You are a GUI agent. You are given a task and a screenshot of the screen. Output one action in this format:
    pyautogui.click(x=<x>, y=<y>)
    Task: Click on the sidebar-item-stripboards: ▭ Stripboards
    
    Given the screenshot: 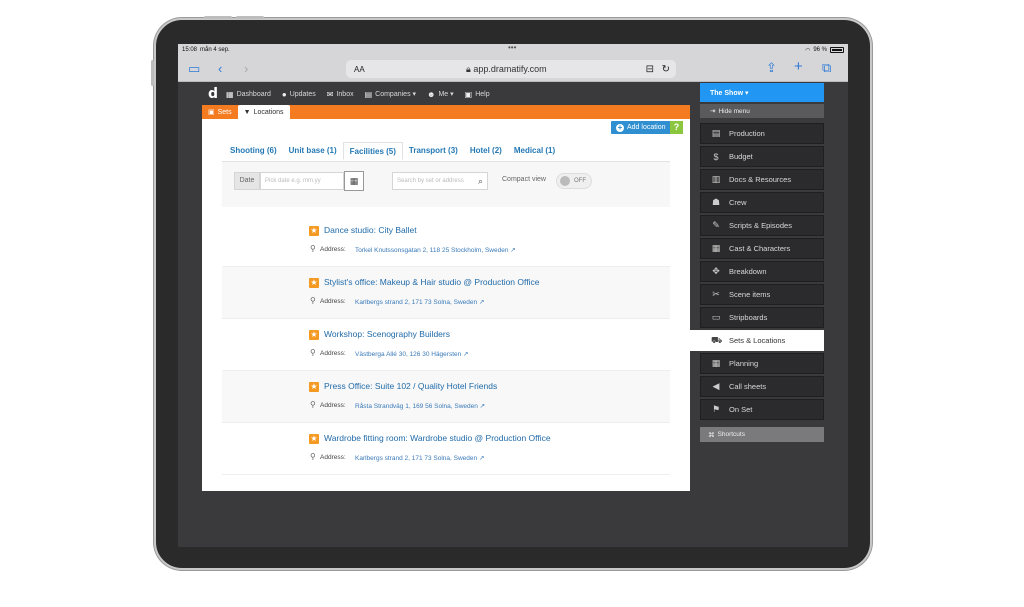 What is the action you would take?
    pyautogui.click(x=762, y=317)
    